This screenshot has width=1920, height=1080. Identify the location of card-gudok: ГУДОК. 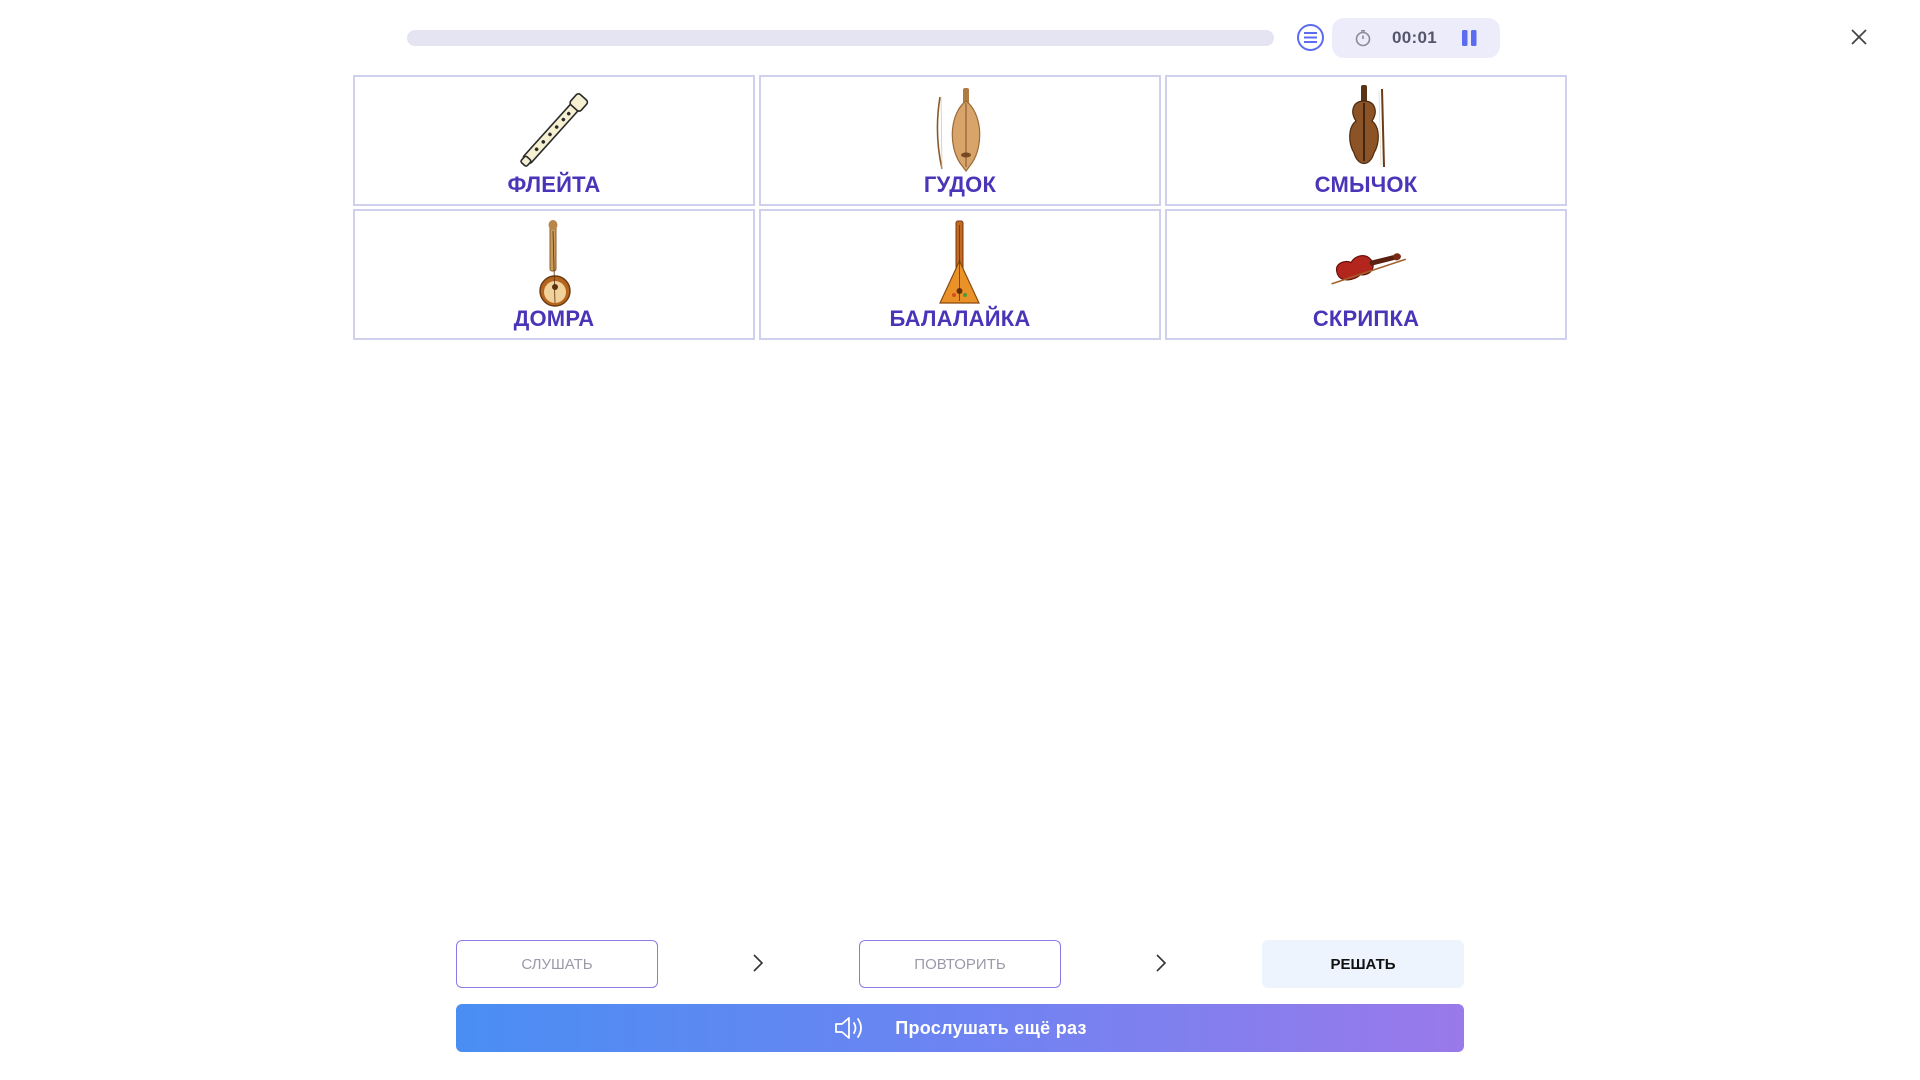
(960, 140).